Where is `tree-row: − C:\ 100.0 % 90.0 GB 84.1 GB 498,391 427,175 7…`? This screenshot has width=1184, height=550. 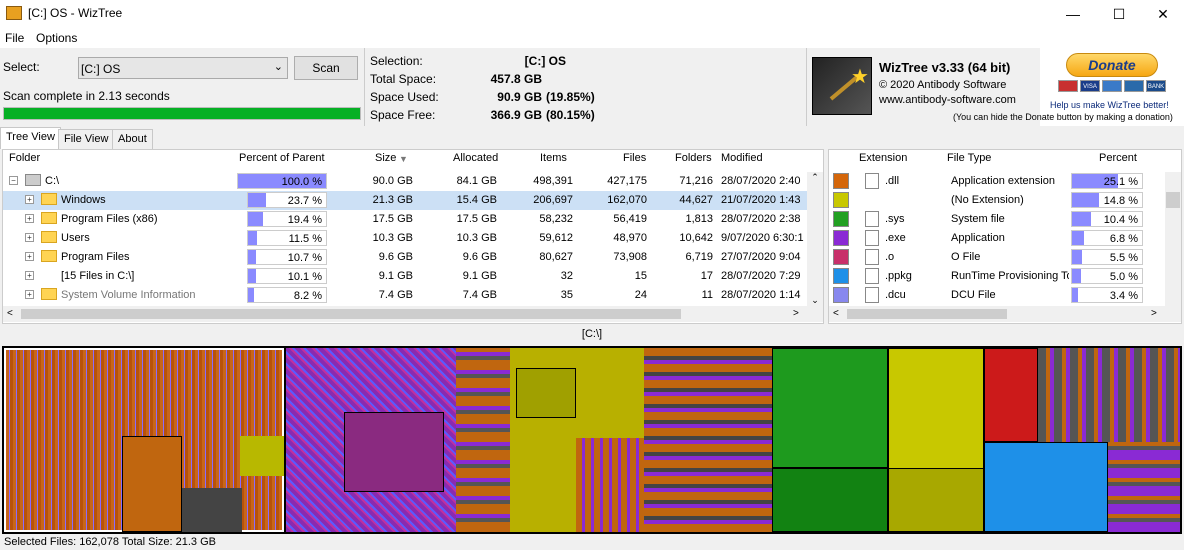
tree-row: − C:\ 100.0 % 90.0 GB 84.1 GB 498,391 427,175 7… is located at coordinates (406, 181).